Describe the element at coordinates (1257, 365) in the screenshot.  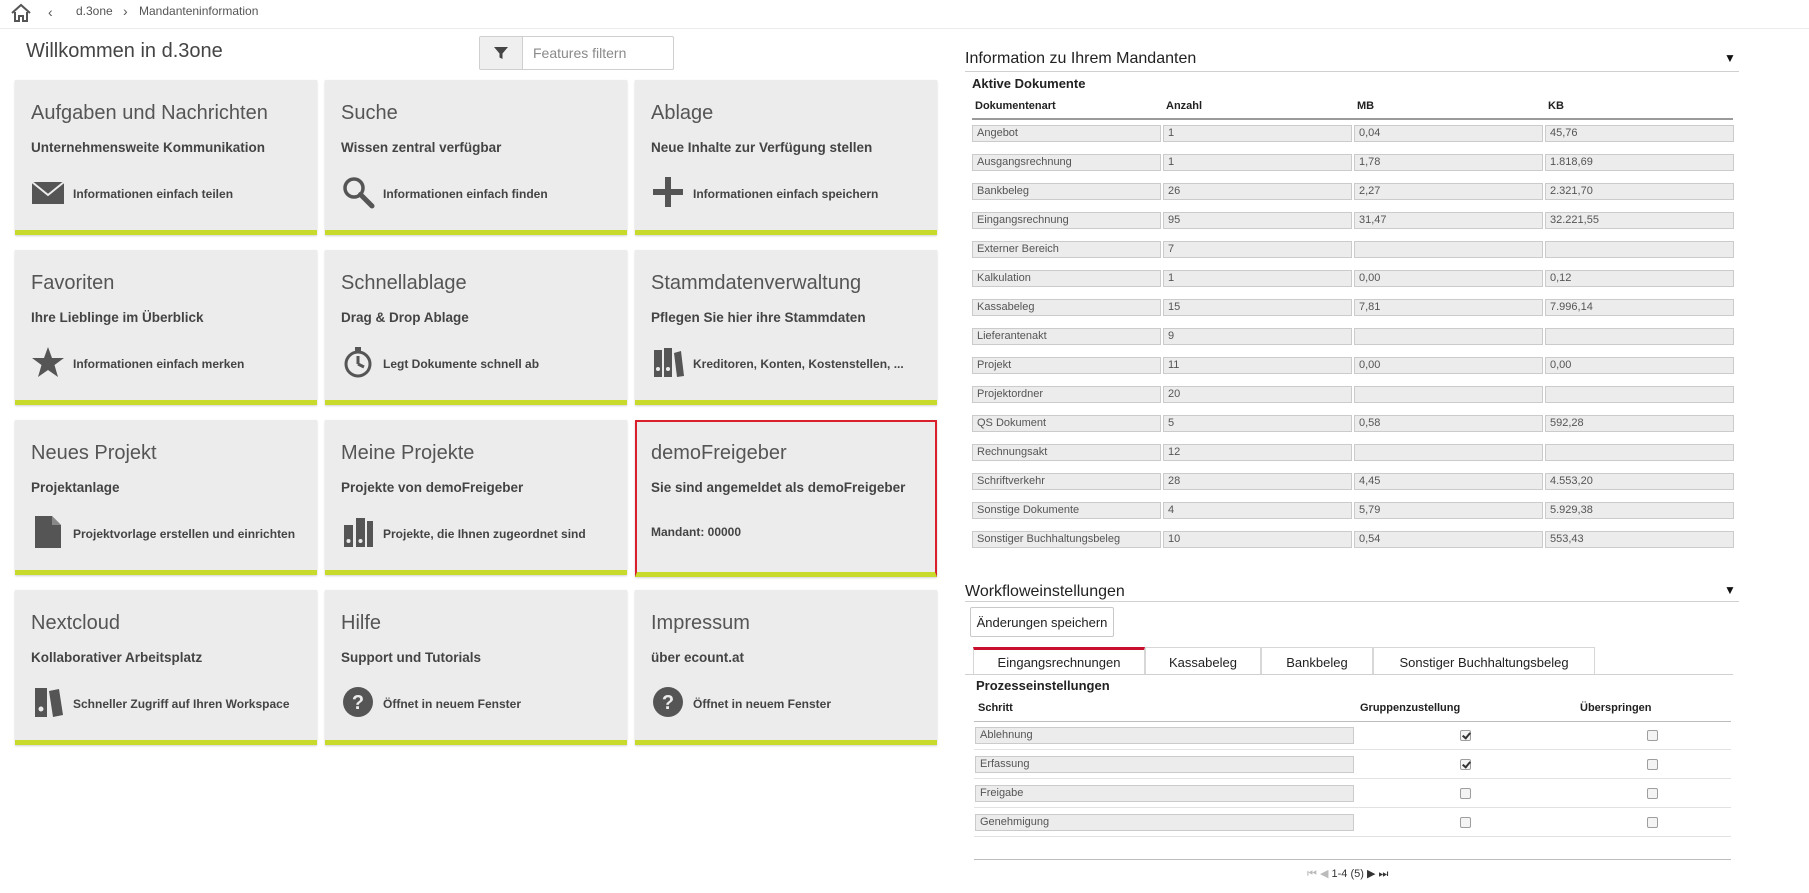
I see `info-cell: 11` at that location.